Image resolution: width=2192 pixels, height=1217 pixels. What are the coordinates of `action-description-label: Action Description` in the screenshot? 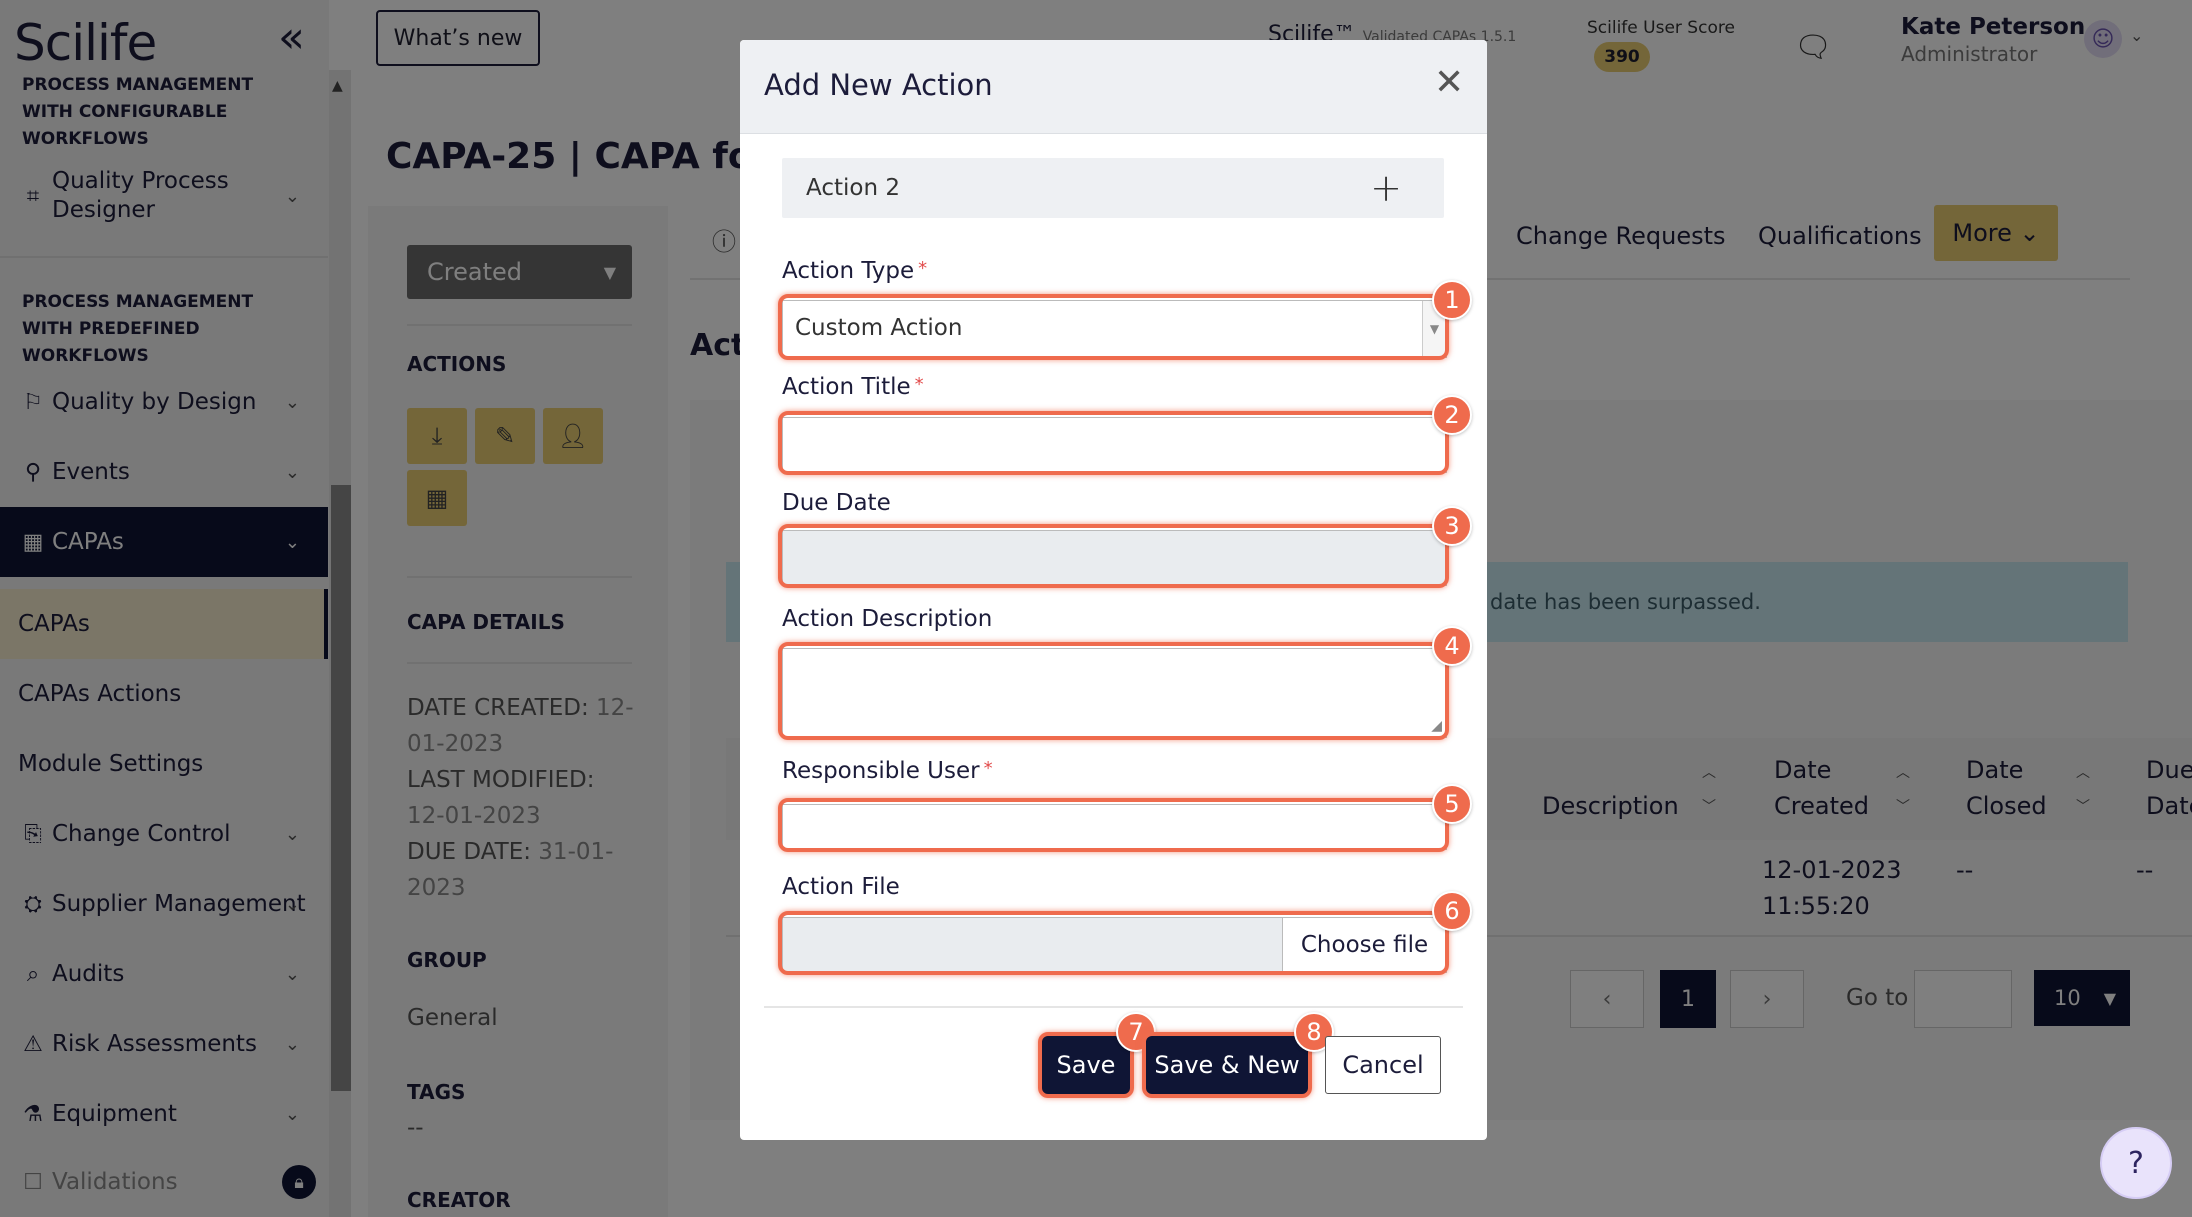 It's located at (887, 619).